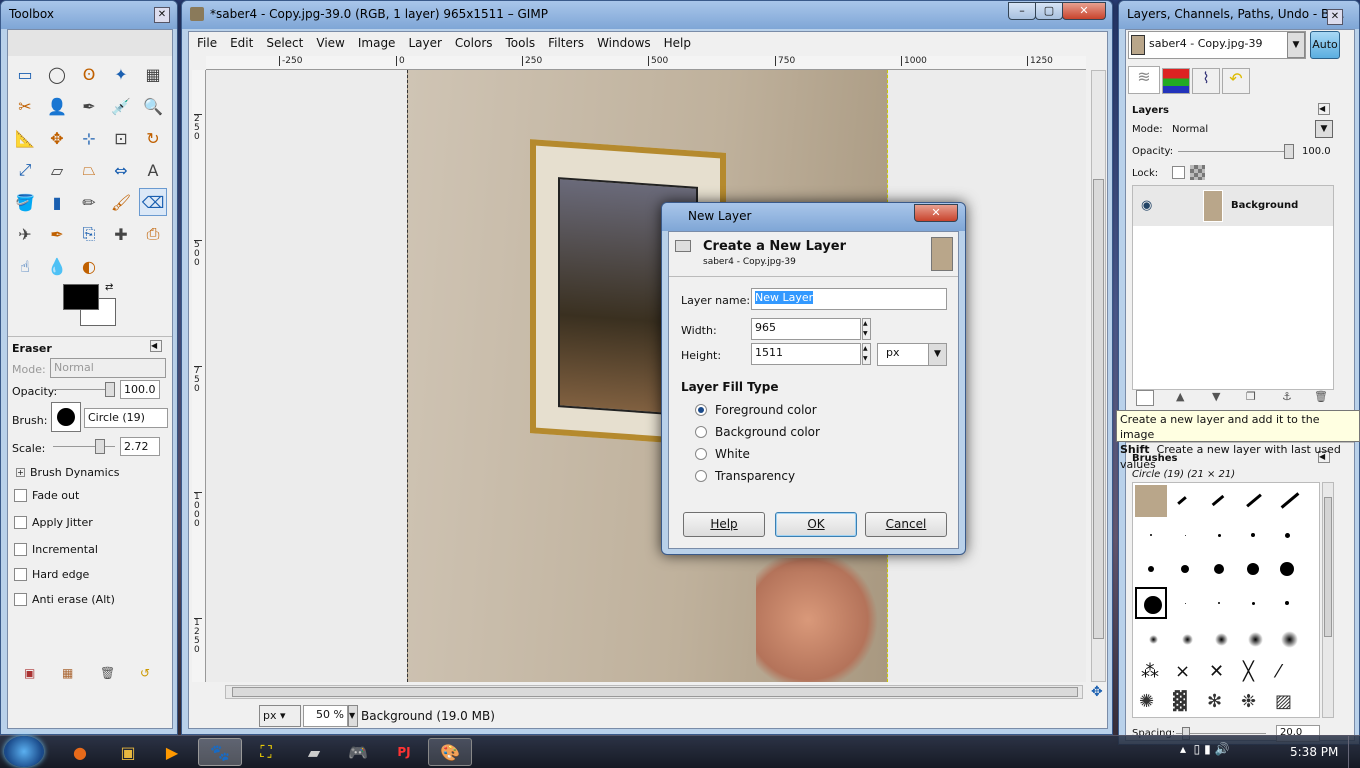 This screenshot has height=768, width=1360. What do you see at coordinates (108, 368) in the screenshot?
I see `mode-select: Normal` at bounding box center [108, 368].